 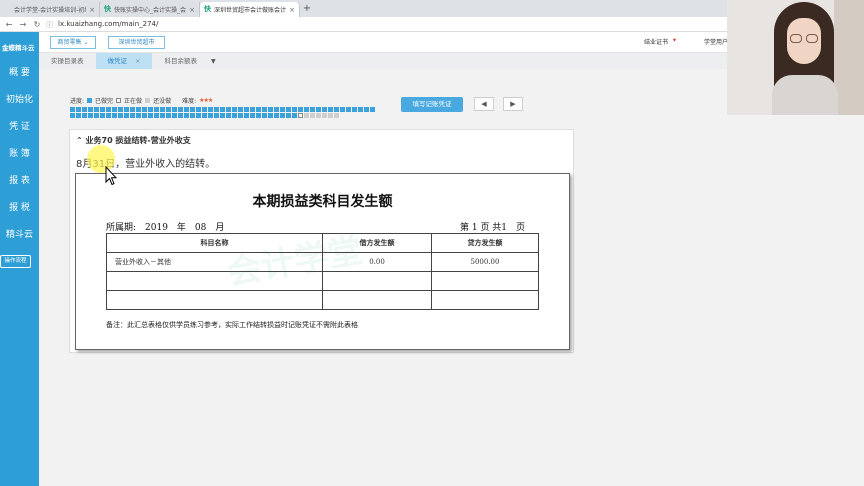 What do you see at coordinates (108, 24) in the screenshot?
I see `url-field: lx.kuaizhang.com/main_274/` at bounding box center [108, 24].